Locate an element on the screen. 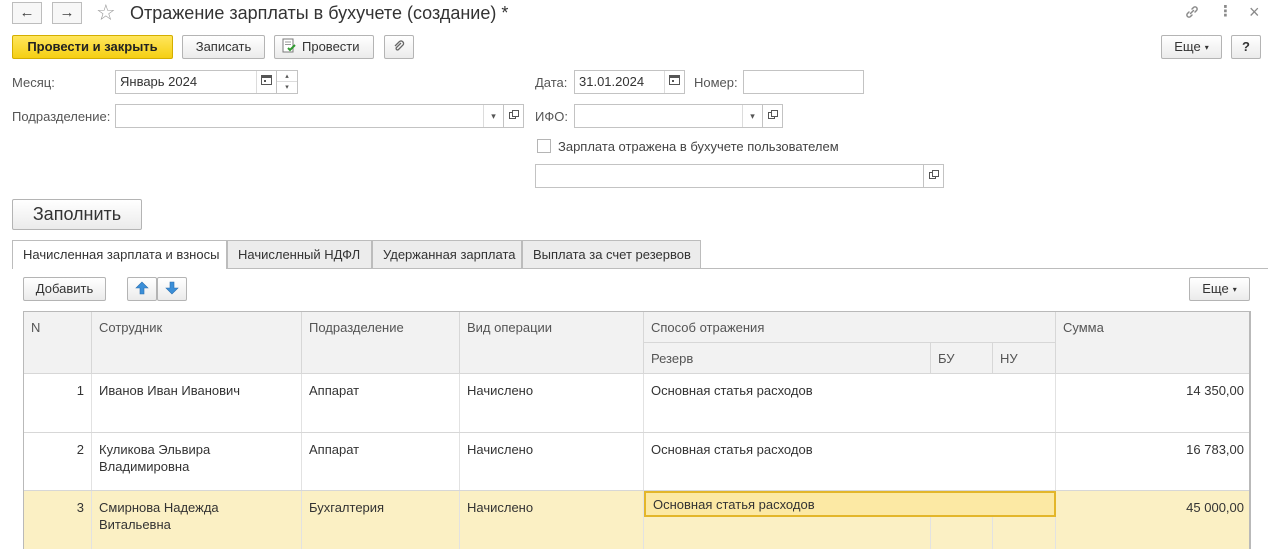 The width and height of the screenshot is (1280, 549). arrow-left-icon: ← is located at coordinates (27, 12).